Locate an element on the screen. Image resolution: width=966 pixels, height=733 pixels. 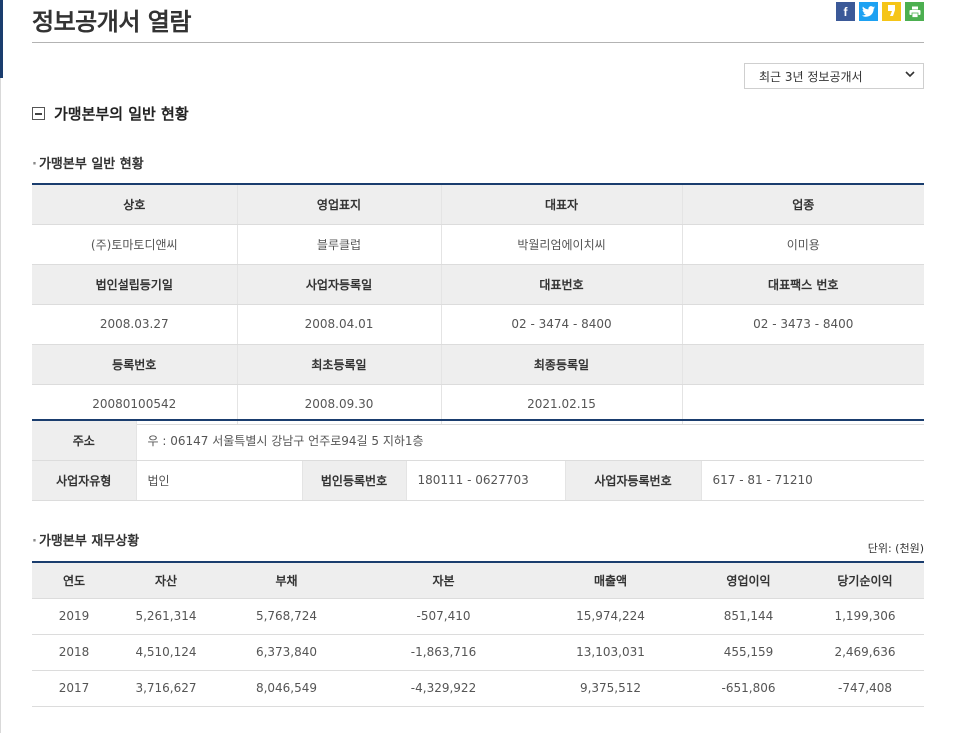
table-cell: 3,716,627 is located at coordinates (166, 688).